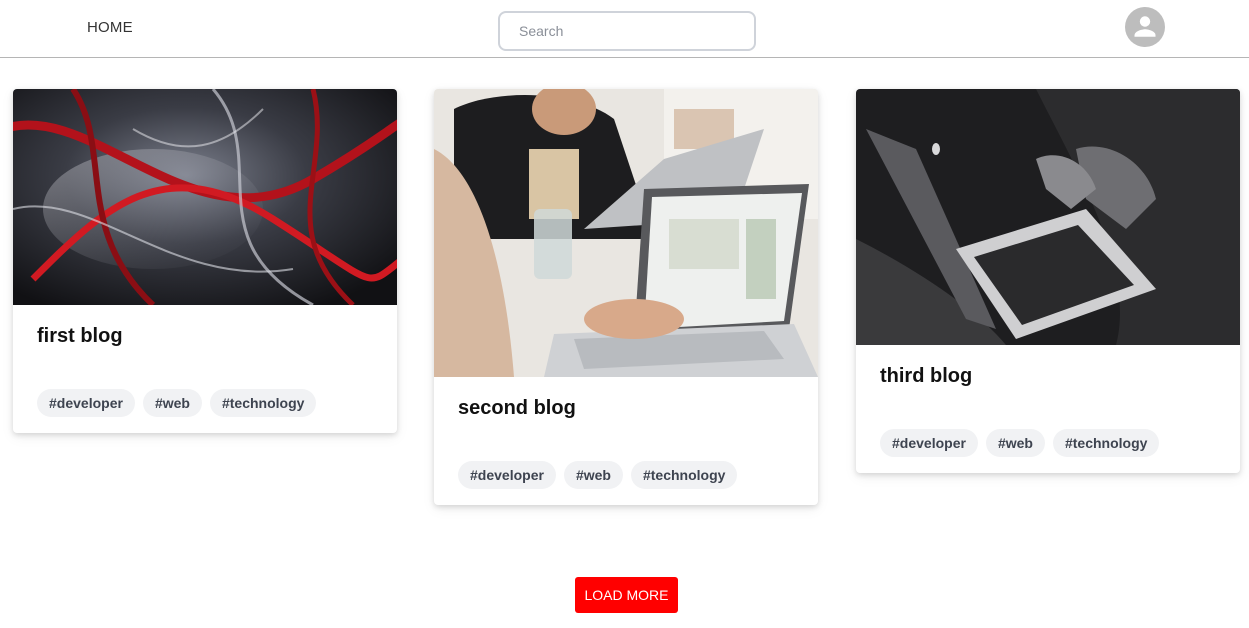 The width and height of the screenshot is (1249, 628). Describe the element at coordinates (110, 27) in the screenshot. I see `nav-home-link: HOME` at that location.